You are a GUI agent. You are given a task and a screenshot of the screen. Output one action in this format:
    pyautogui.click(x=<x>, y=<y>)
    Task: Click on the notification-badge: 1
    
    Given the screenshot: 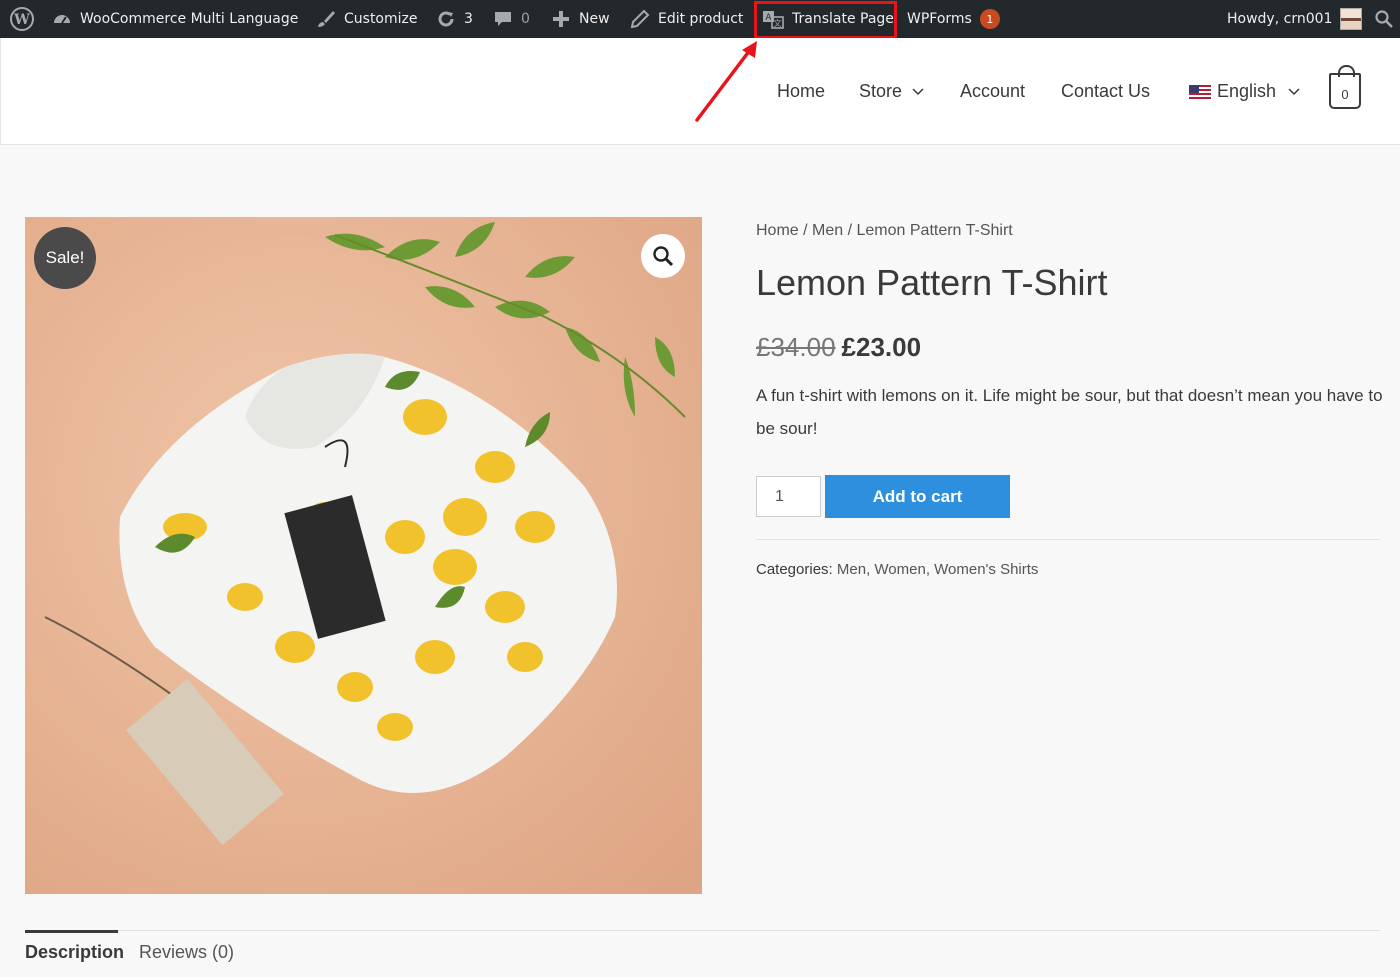 What is the action you would take?
    pyautogui.click(x=989, y=19)
    